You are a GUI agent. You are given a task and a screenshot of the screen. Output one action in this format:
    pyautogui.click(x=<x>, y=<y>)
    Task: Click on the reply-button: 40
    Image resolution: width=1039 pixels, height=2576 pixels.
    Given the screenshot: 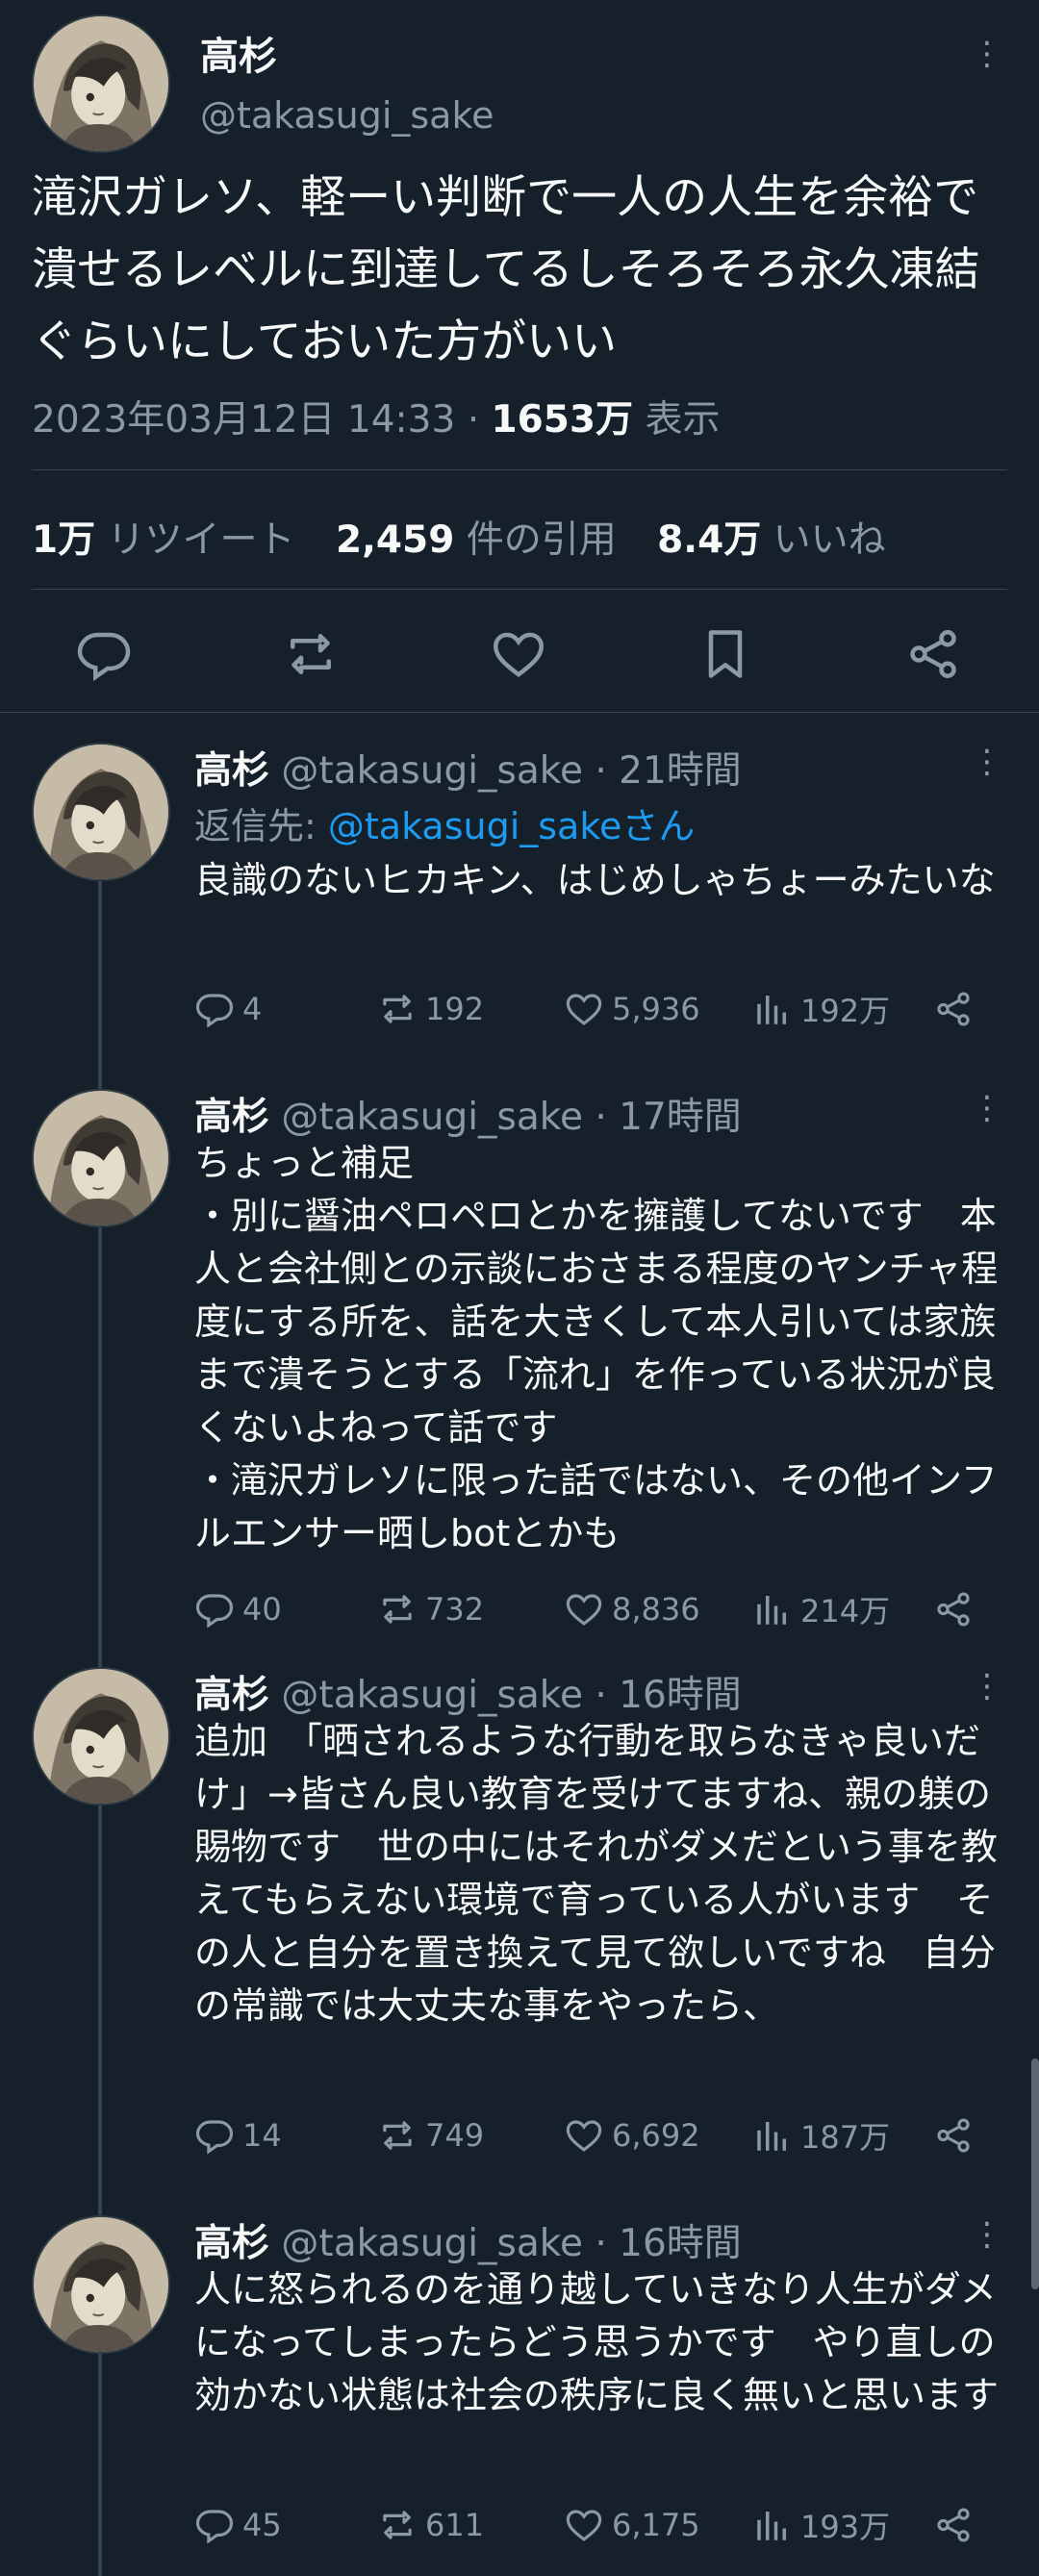 What is the action you would take?
    pyautogui.click(x=238, y=1609)
    